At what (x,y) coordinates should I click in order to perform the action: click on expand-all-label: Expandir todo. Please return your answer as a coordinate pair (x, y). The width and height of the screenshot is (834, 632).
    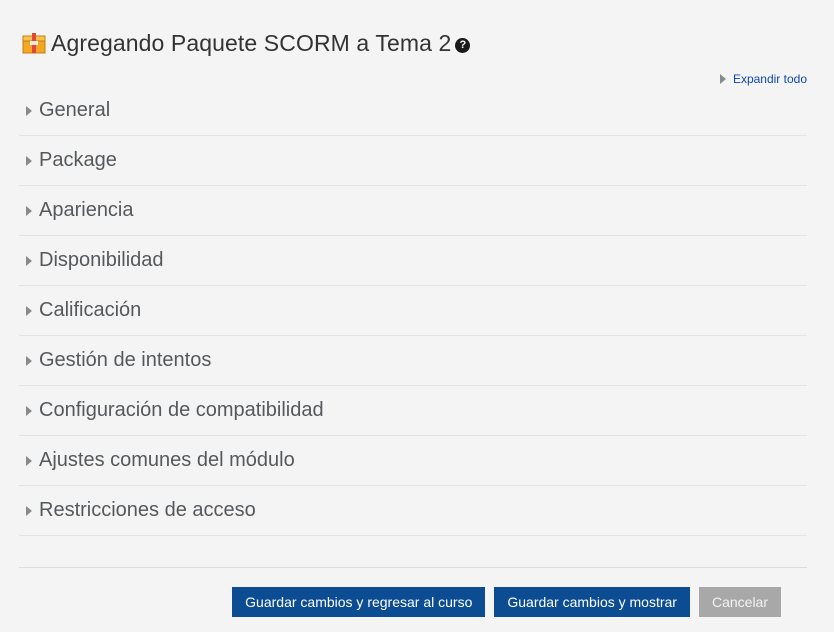
    Looking at the image, I should click on (770, 79).